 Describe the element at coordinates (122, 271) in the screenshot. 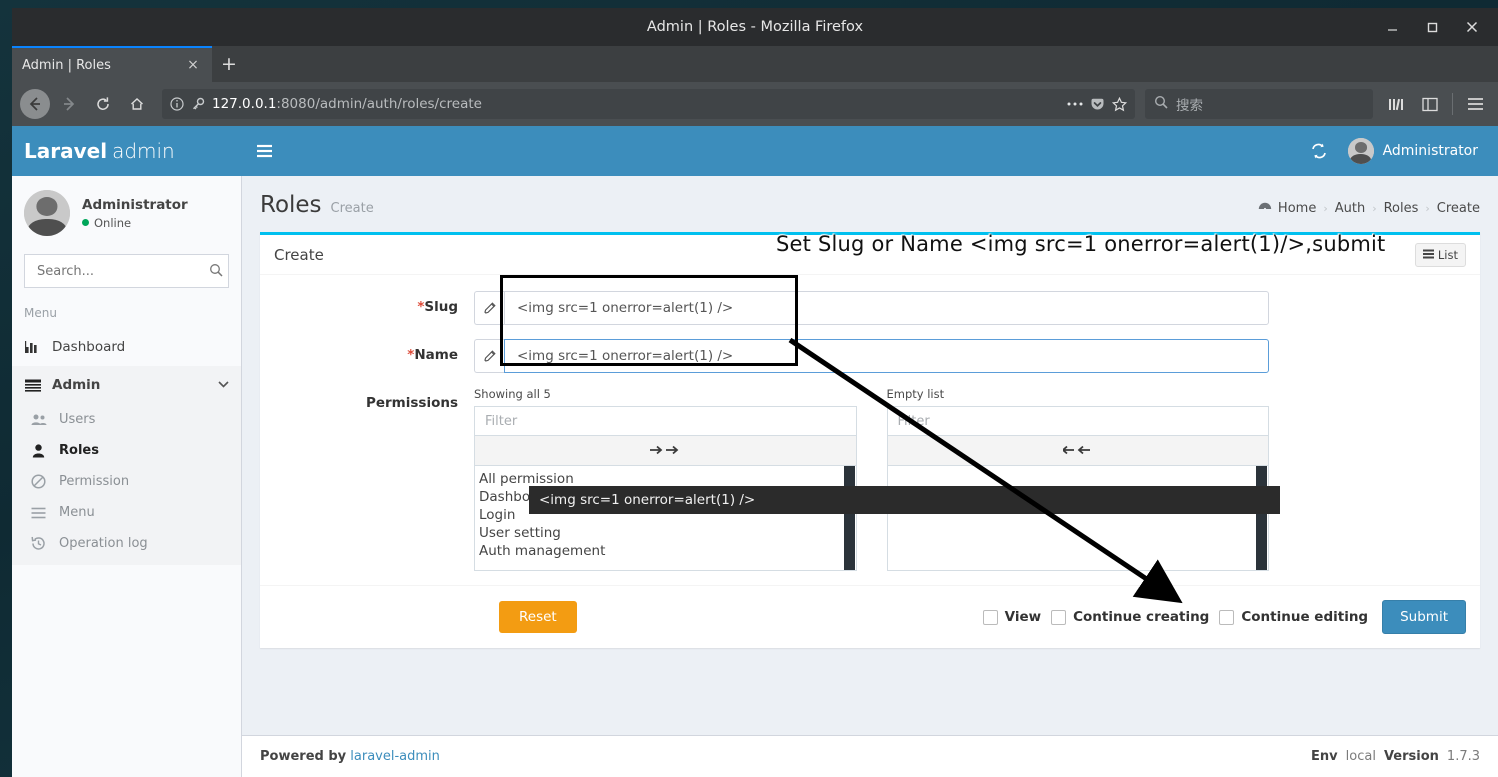

I see `search-input` at that location.